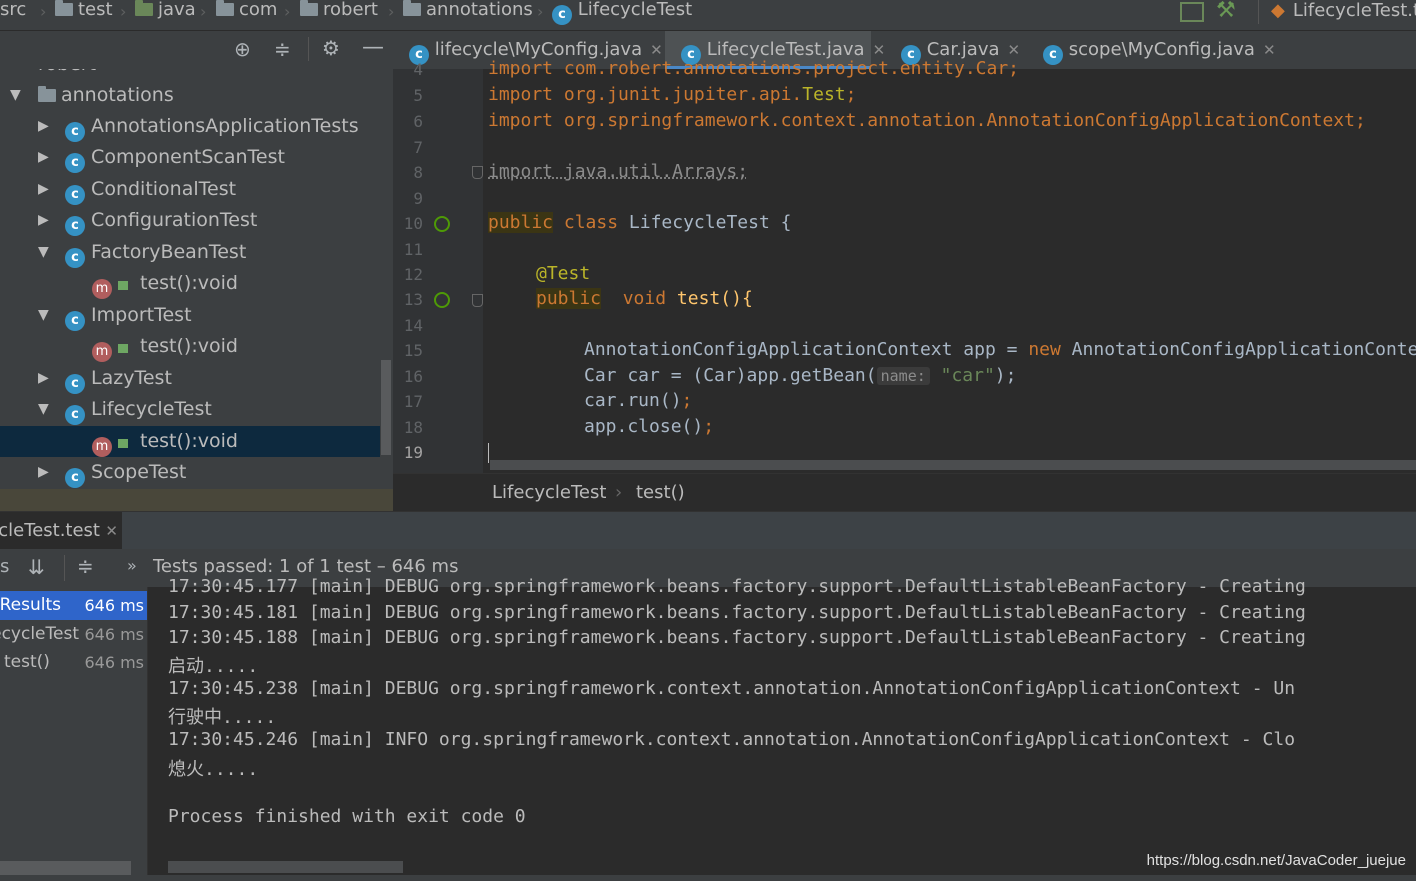  Describe the element at coordinates (1155, 50) in the screenshot. I see `tab-scope-myconfig: c scope\MyConfig.java ✕` at that location.